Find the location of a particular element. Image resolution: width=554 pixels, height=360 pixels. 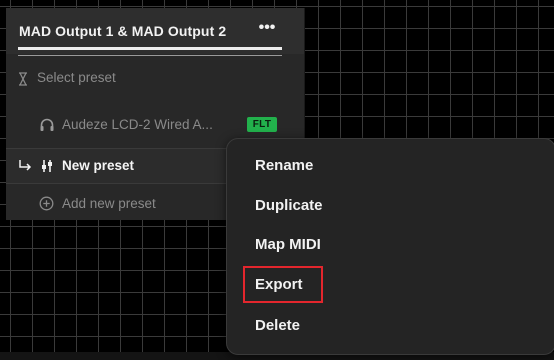

panel-header: MAD Output 1 & MAD Output 2 ••• is located at coordinates (155, 31).